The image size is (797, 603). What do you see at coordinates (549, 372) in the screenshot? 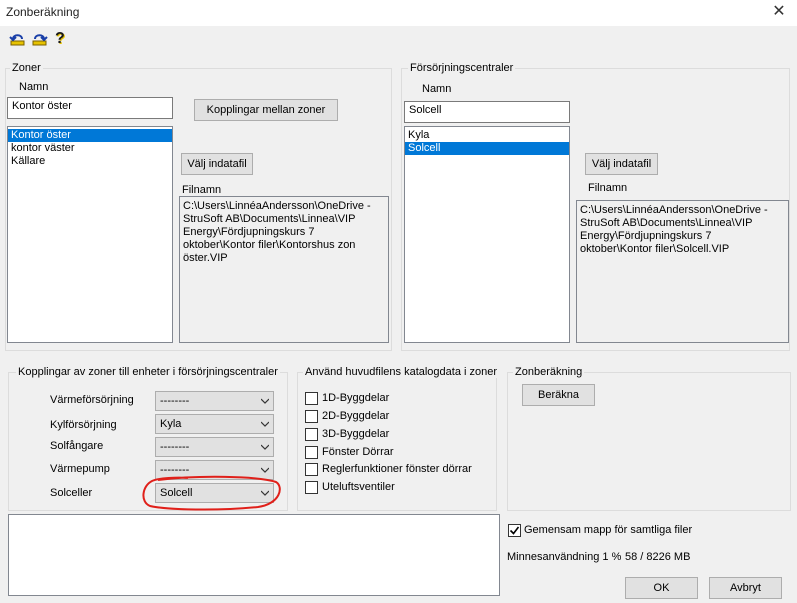
I see `calc-group-label: Zonberäkning` at bounding box center [549, 372].